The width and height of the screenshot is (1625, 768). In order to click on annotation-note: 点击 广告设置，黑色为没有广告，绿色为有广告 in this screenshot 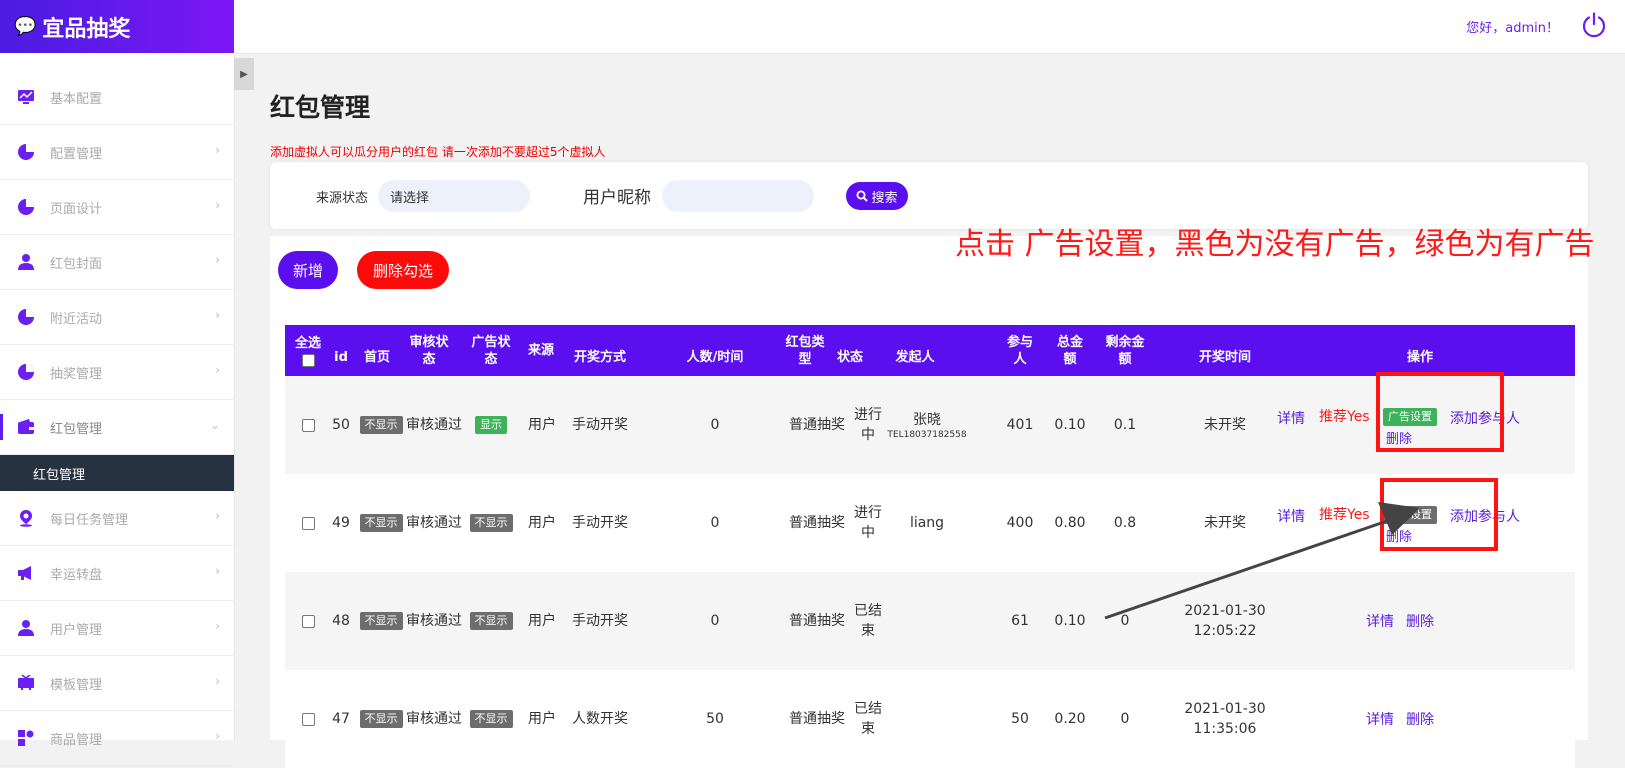, I will do `click(1275, 244)`.